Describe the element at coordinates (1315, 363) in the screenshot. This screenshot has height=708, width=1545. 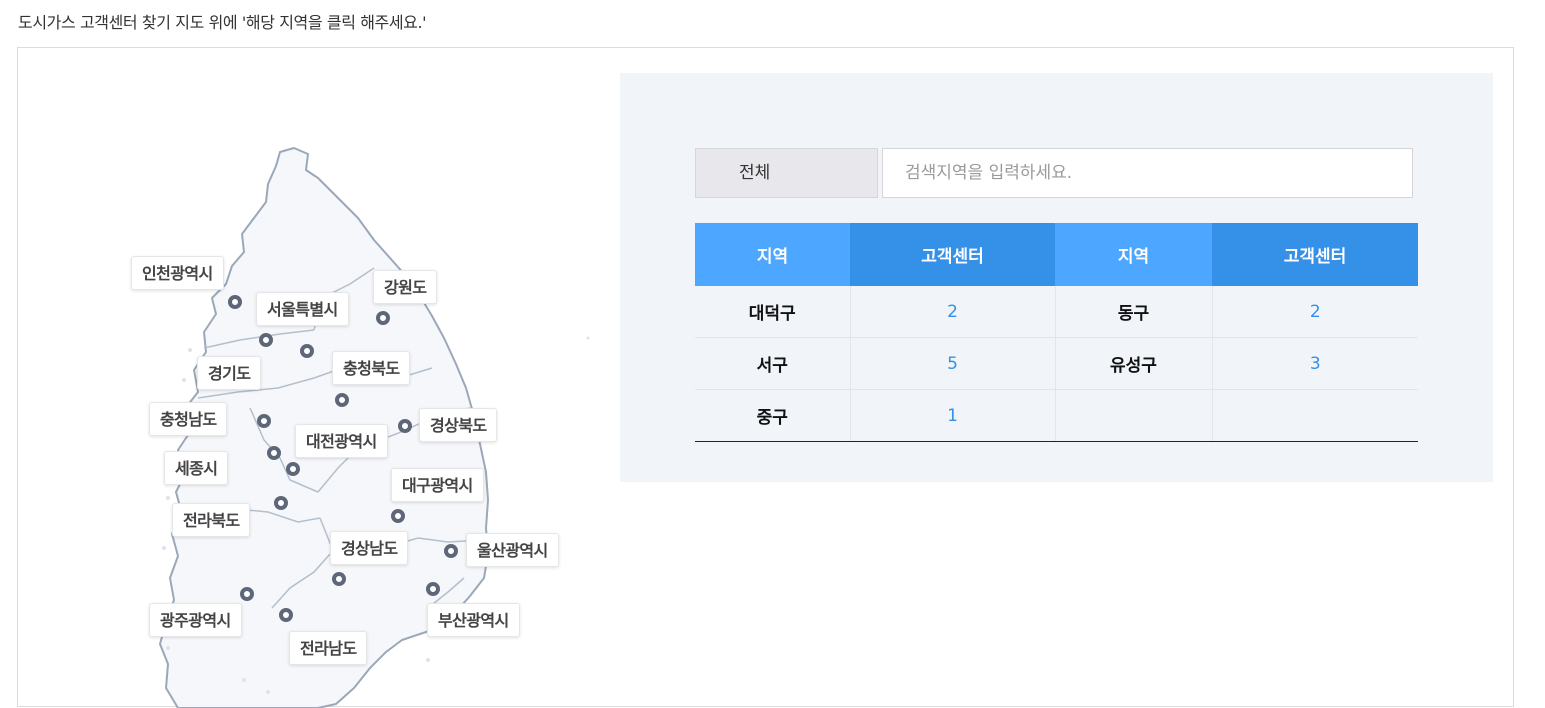
I see `center-count-link: 3` at that location.